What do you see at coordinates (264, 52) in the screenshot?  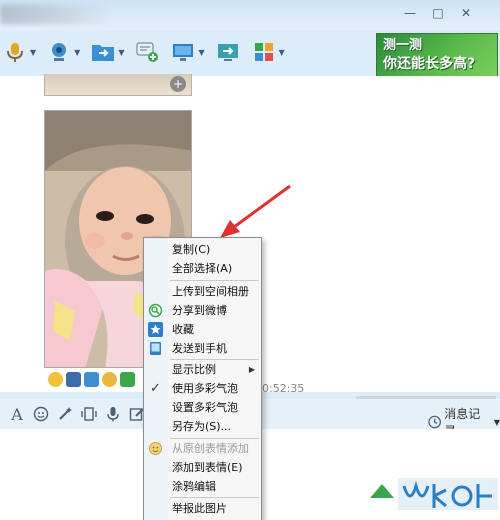 I see `apps-grid-icon` at bounding box center [264, 52].